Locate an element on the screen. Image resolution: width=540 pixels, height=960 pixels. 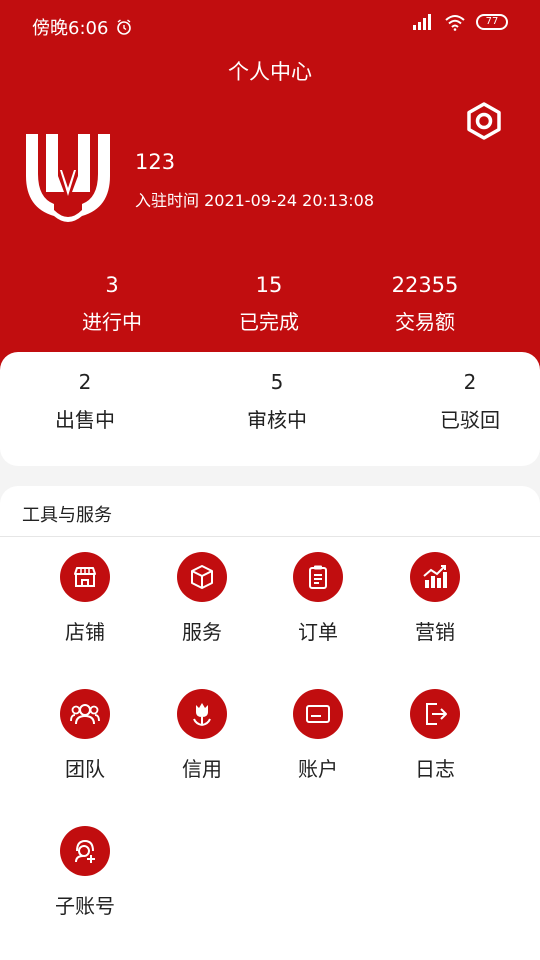
tool-marketing: 营销 is located at coordinates (435, 602).